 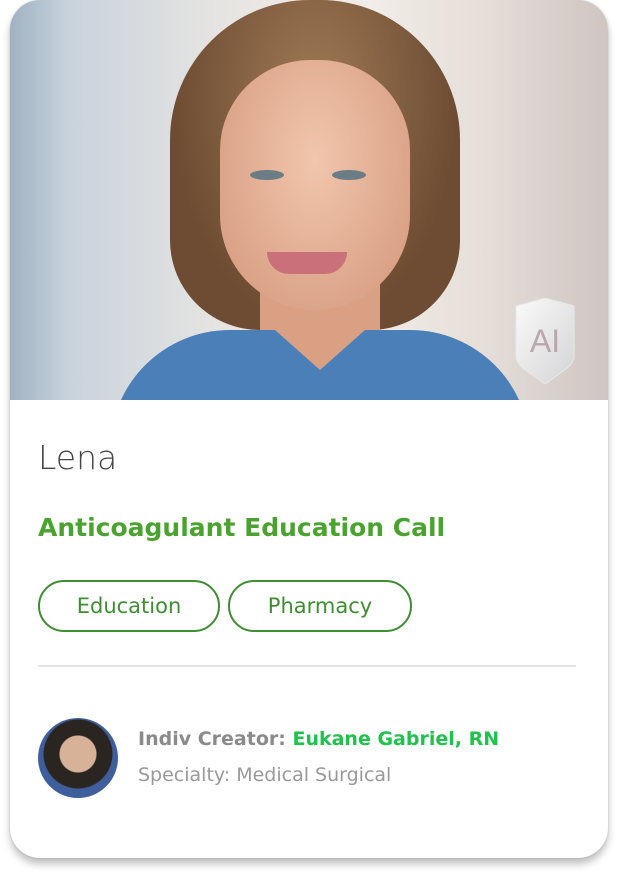 What do you see at coordinates (78, 758) in the screenshot?
I see `creator-avatar` at bounding box center [78, 758].